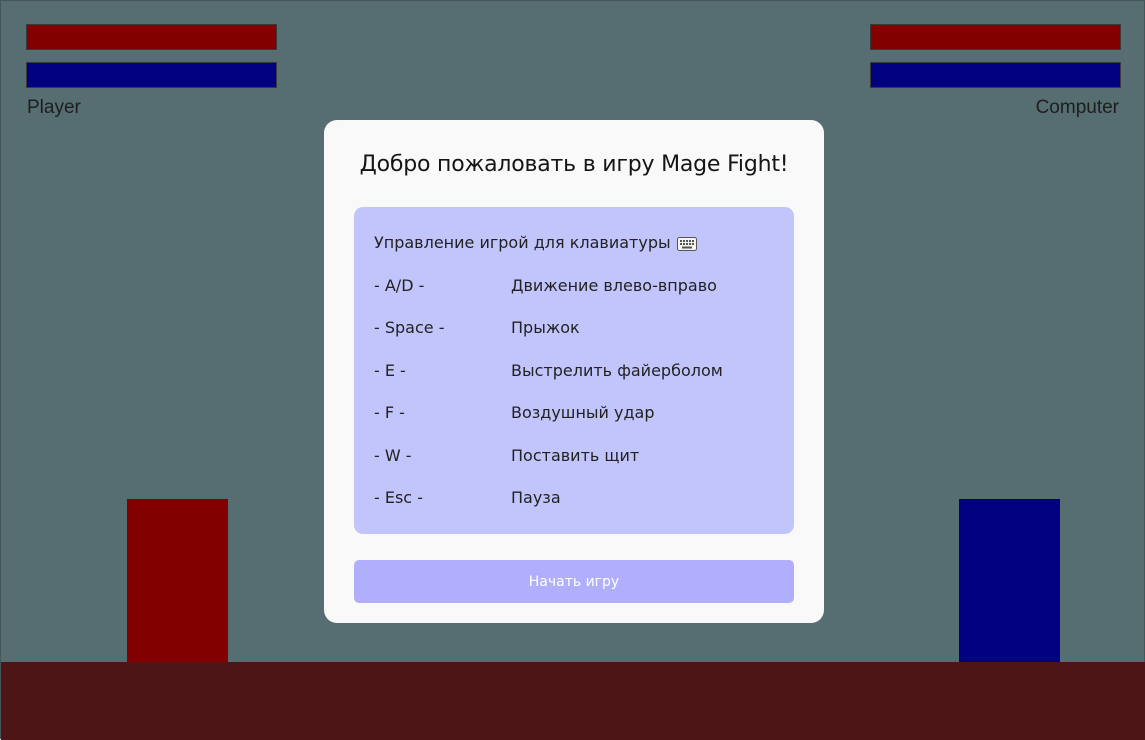 This screenshot has width=1145, height=740. I want to click on control-key: - F -, so click(389, 412).